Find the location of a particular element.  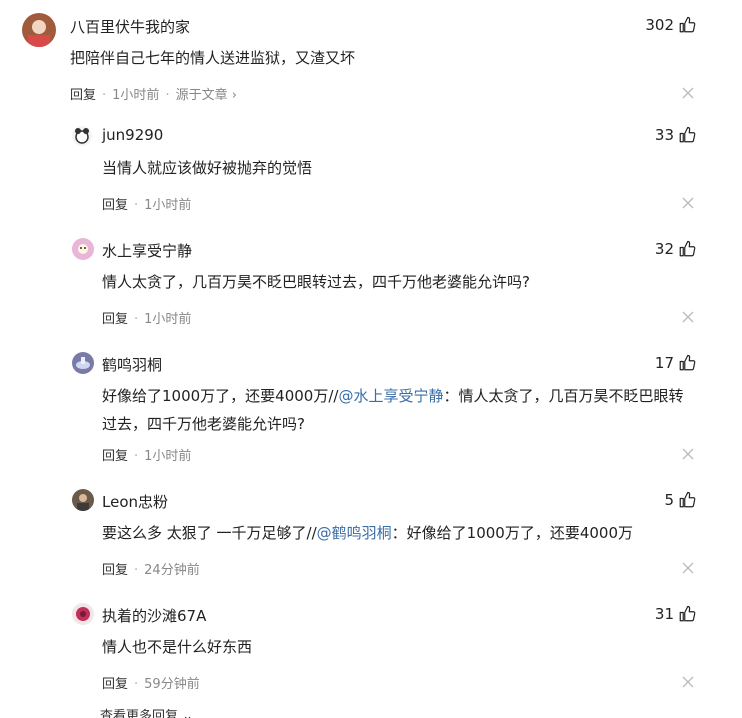

comment-text: 当情人就应该做好被抛弃的觉悟 is located at coordinates (207, 168).